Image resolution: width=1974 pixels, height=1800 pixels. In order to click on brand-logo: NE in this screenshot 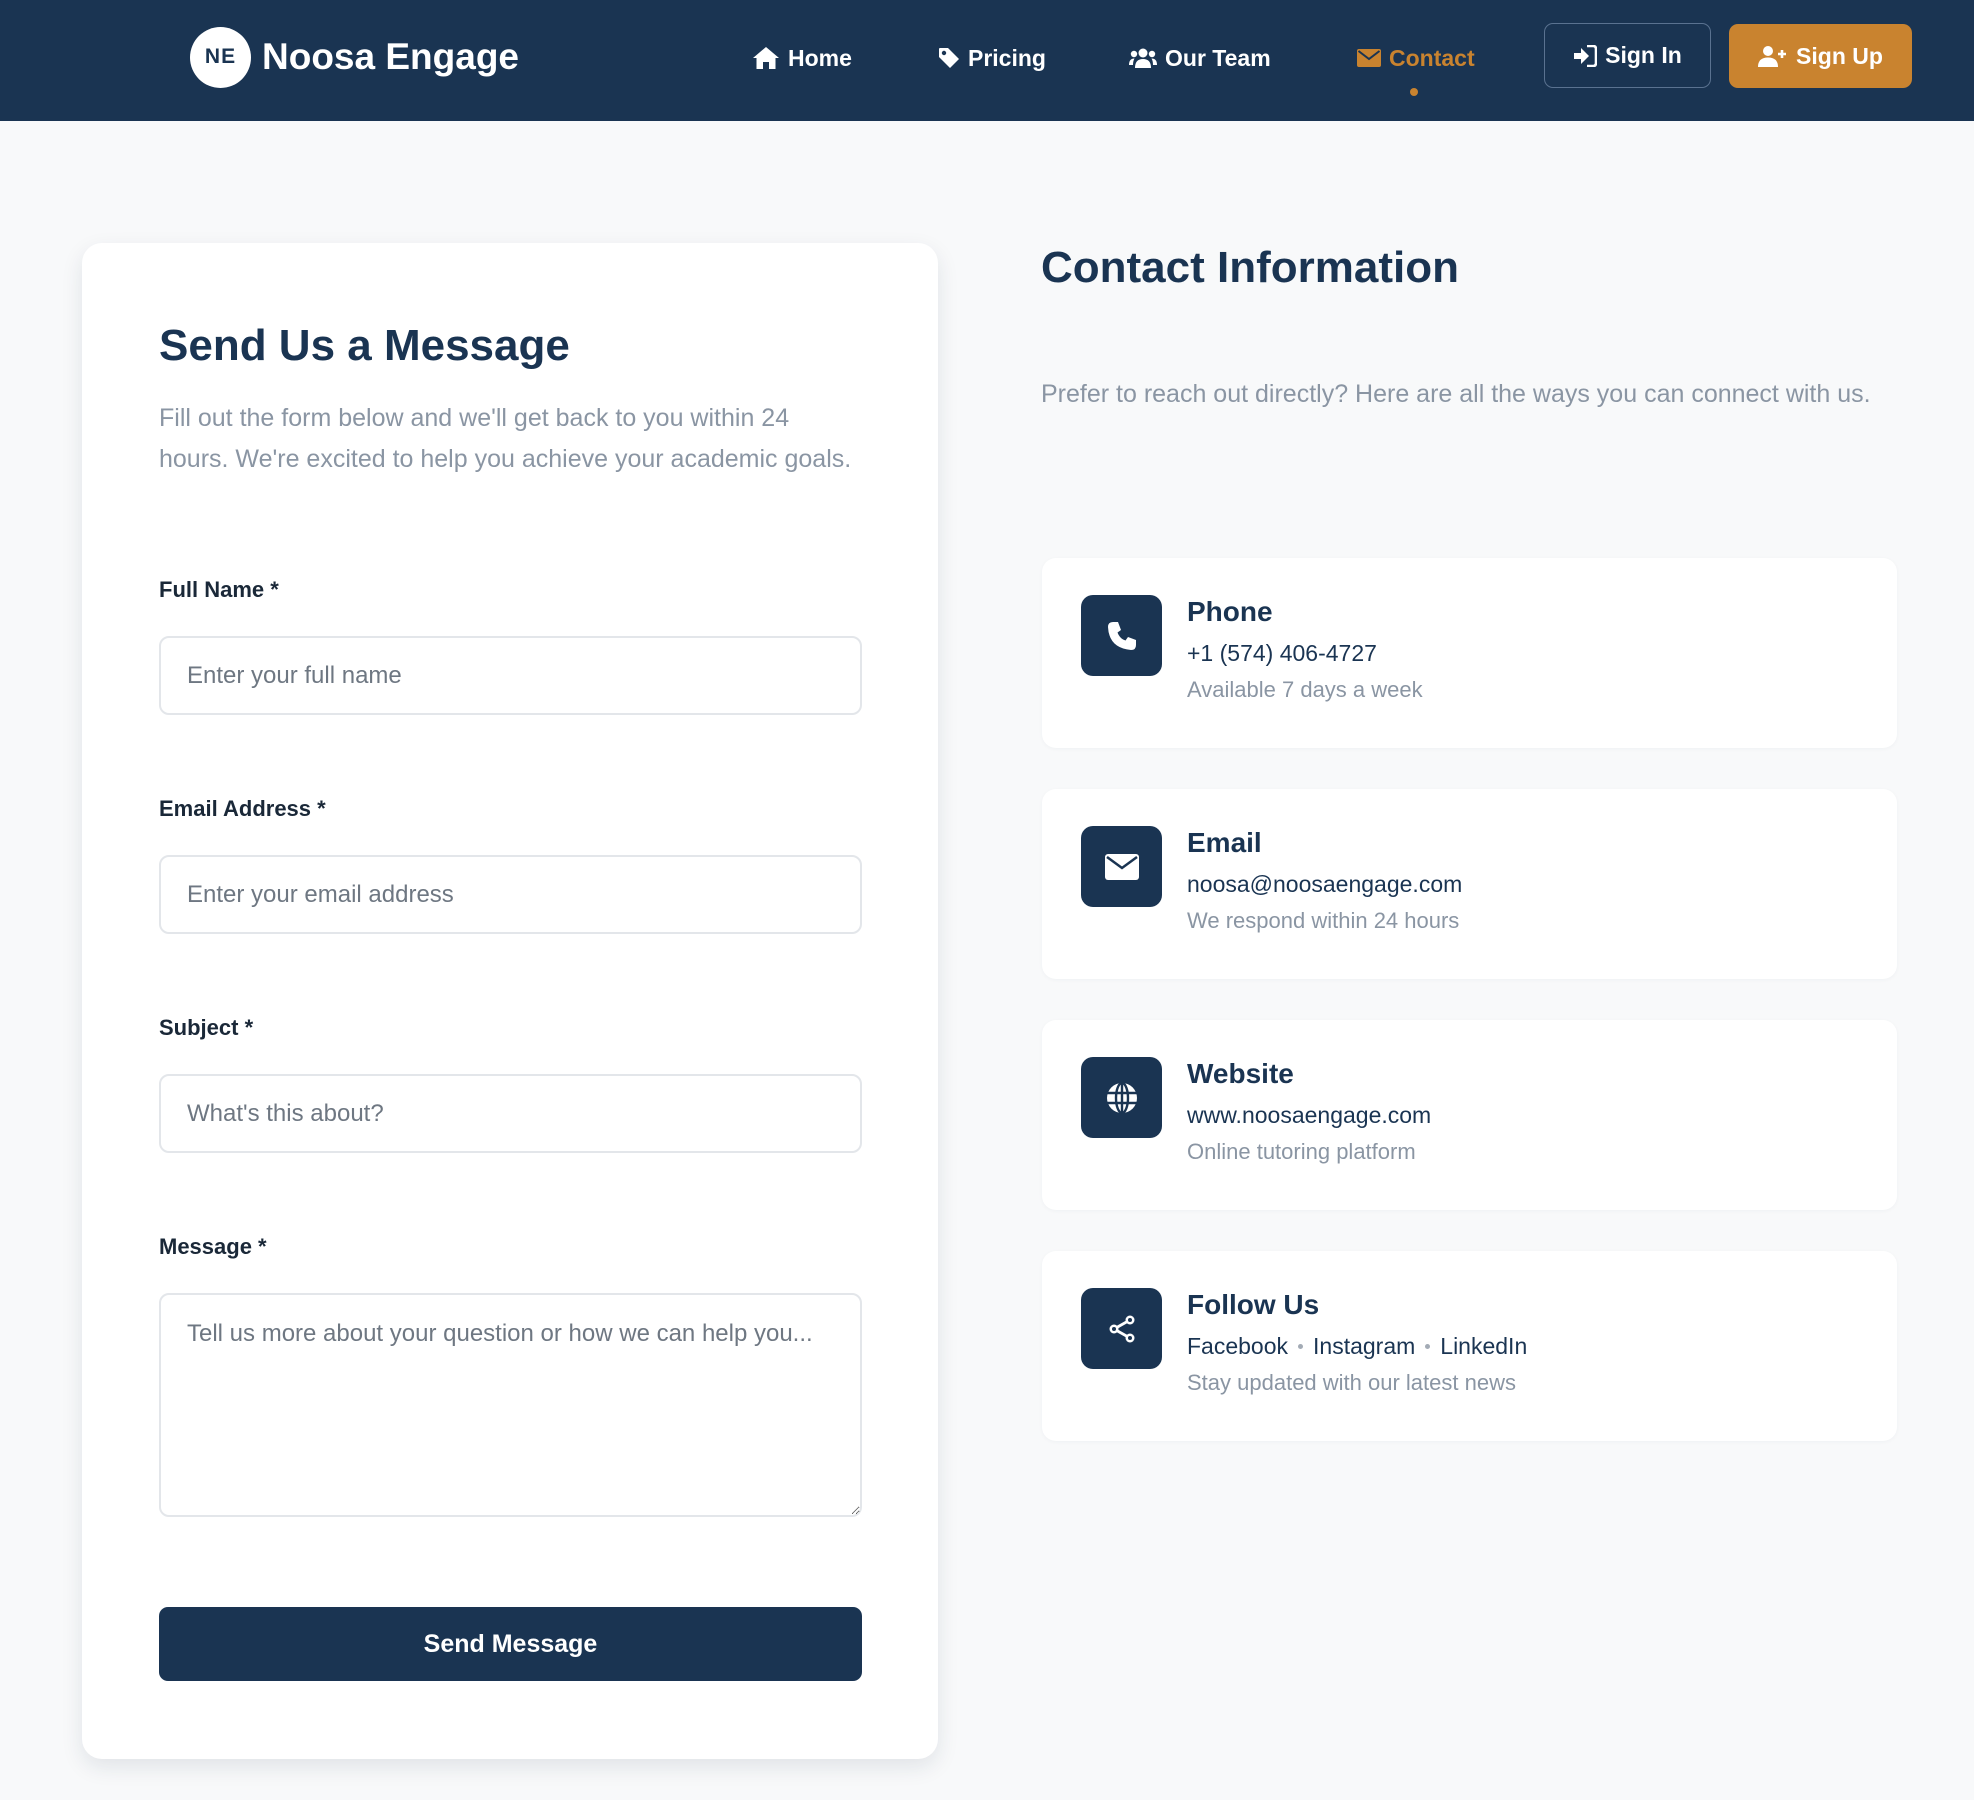, I will do `click(220, 57)`.